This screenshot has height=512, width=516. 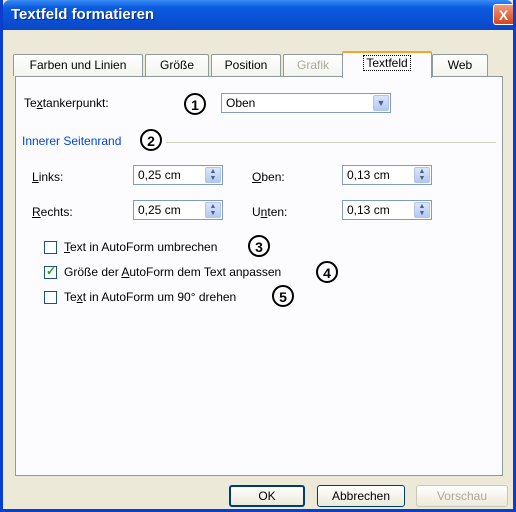 I want to click on title-bar: Textfeld formatieren X, so click(x=258, y=15).